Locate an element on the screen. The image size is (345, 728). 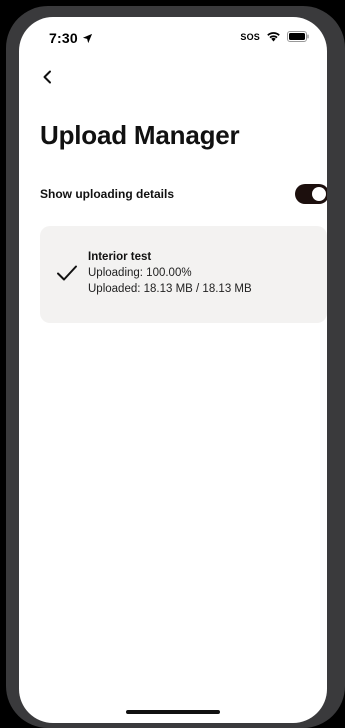
back-button is located at coordinates (47, 79).